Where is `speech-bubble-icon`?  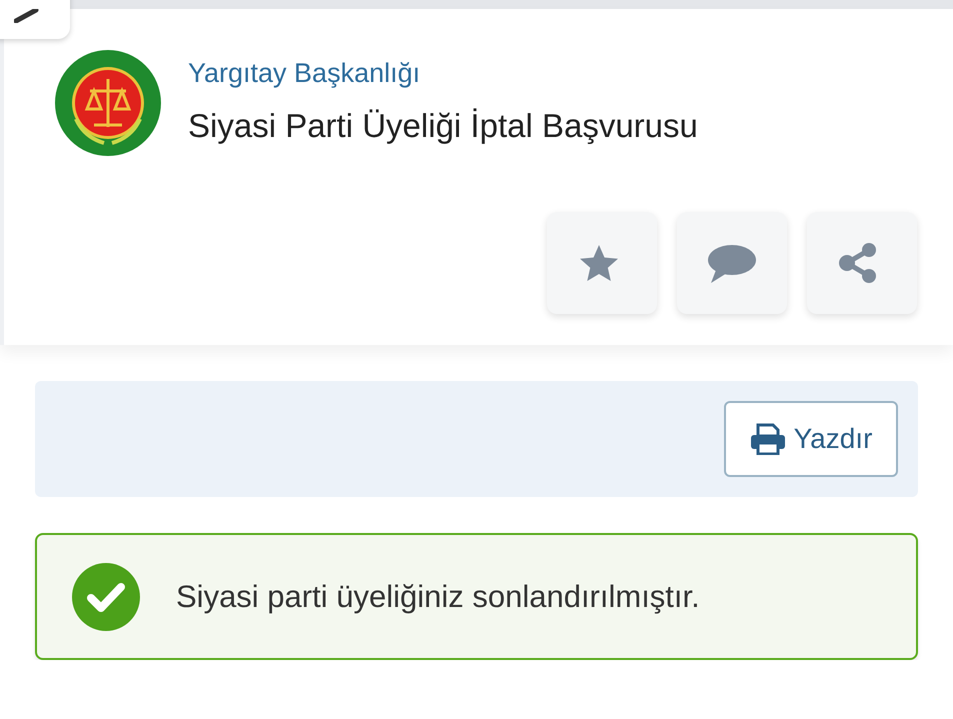
speech-bubble-icon is located at coordinates (732, 263).